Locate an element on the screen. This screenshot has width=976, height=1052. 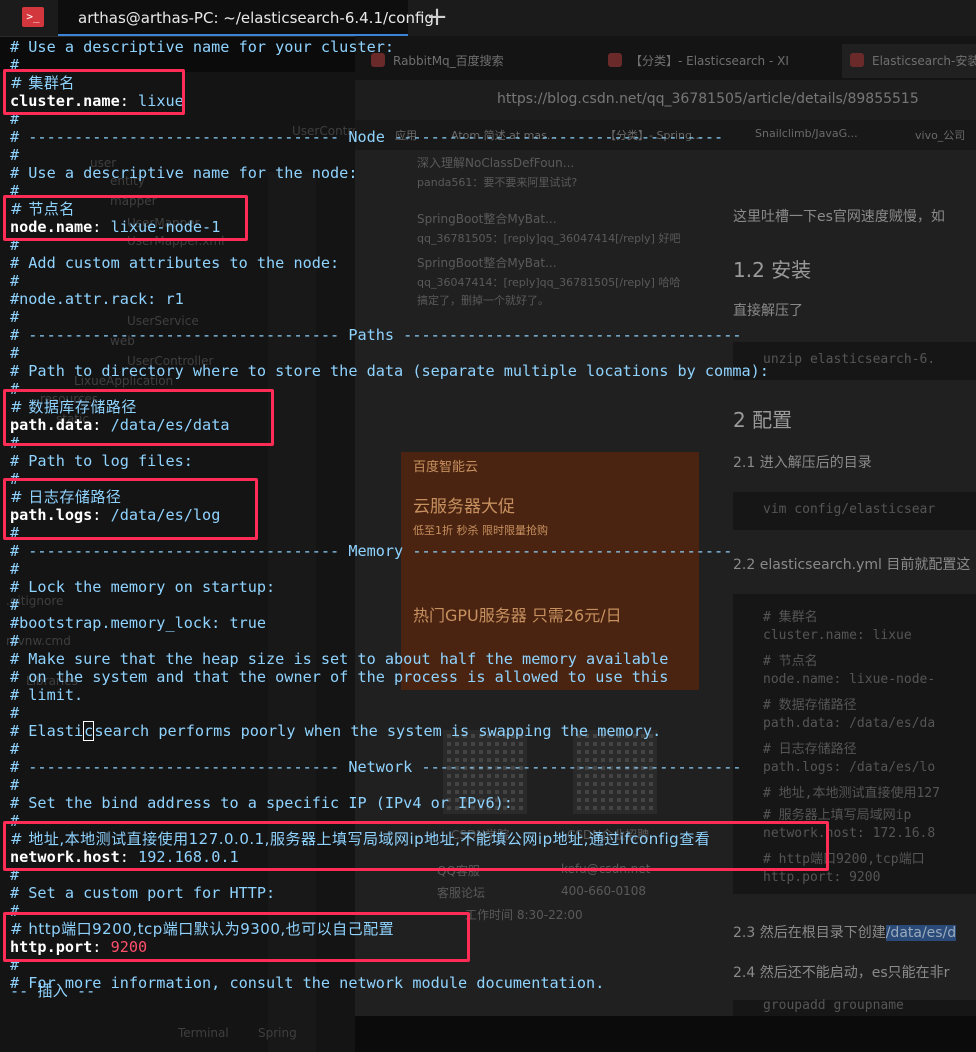
text-cursor: c is located at coordinates (89, 731).